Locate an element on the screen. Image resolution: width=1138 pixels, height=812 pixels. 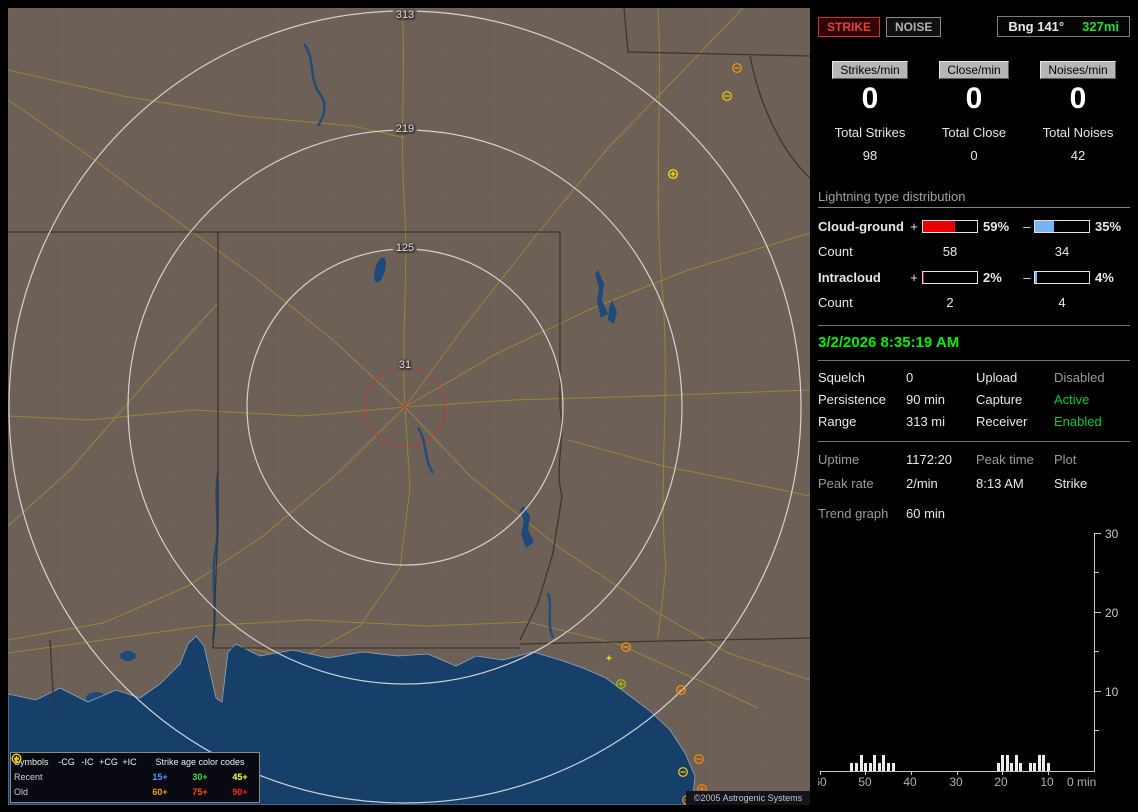
peak-time-value: 8:13 AM is located at coordinates (1000, 483).